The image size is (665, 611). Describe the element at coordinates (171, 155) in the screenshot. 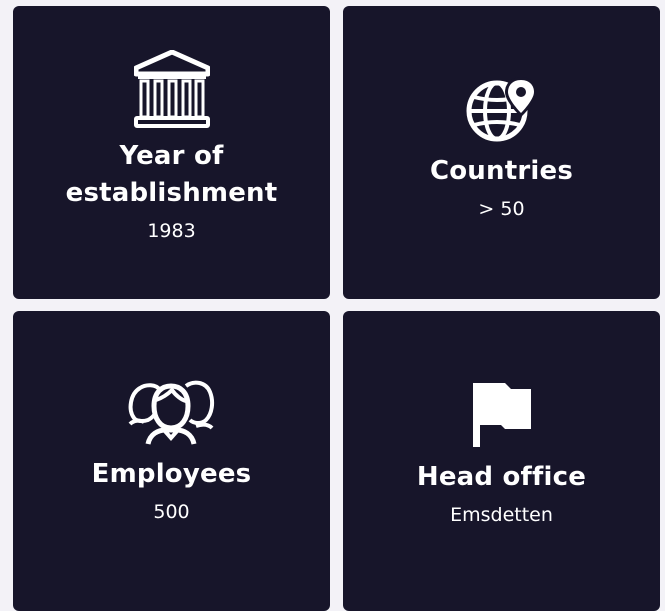

I see `card-title-line: Year of` at that location.